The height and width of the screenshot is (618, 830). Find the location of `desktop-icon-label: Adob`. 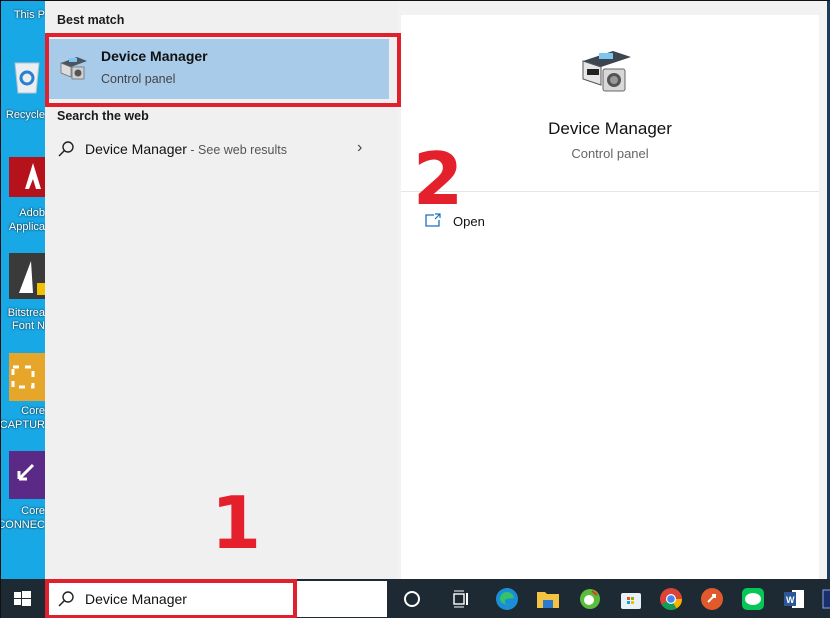

desktop-icon-label: Adob is located at coordinates (32, 213).